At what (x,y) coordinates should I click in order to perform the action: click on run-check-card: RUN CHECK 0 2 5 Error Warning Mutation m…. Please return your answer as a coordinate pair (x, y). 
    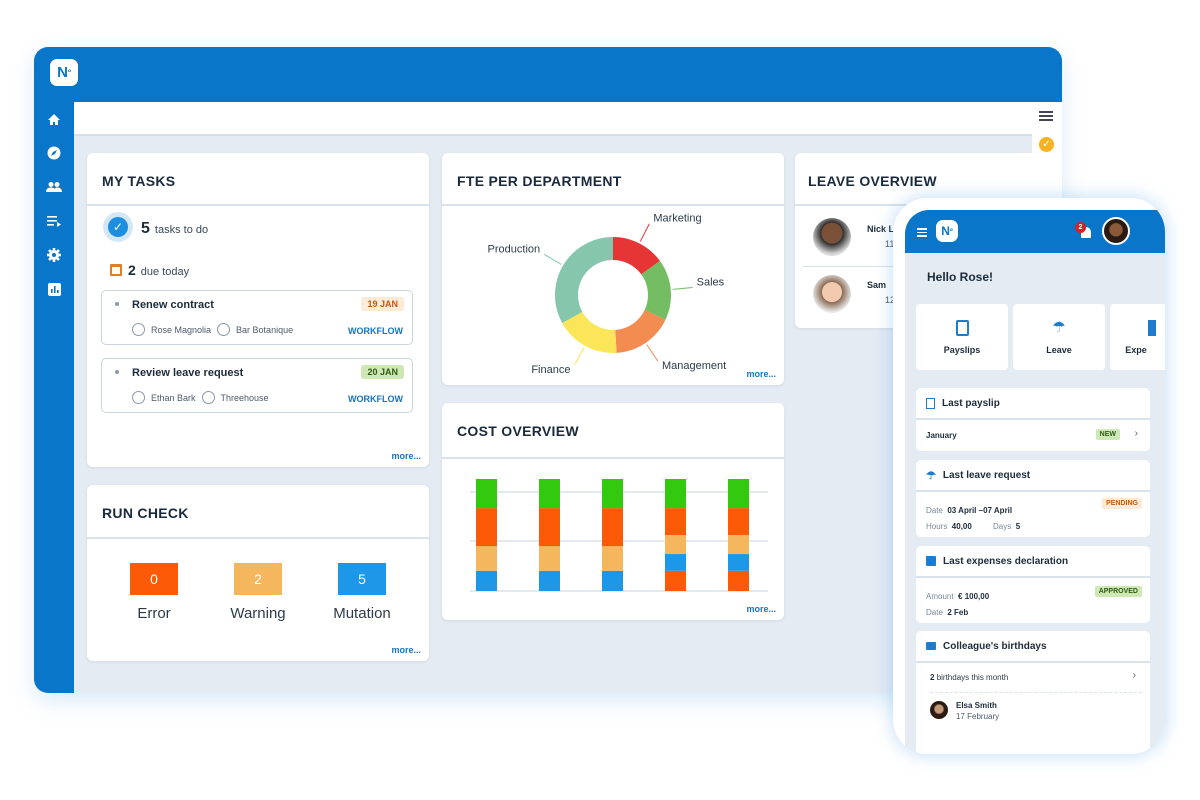
    Looking at the image, I should click on (258, 573).